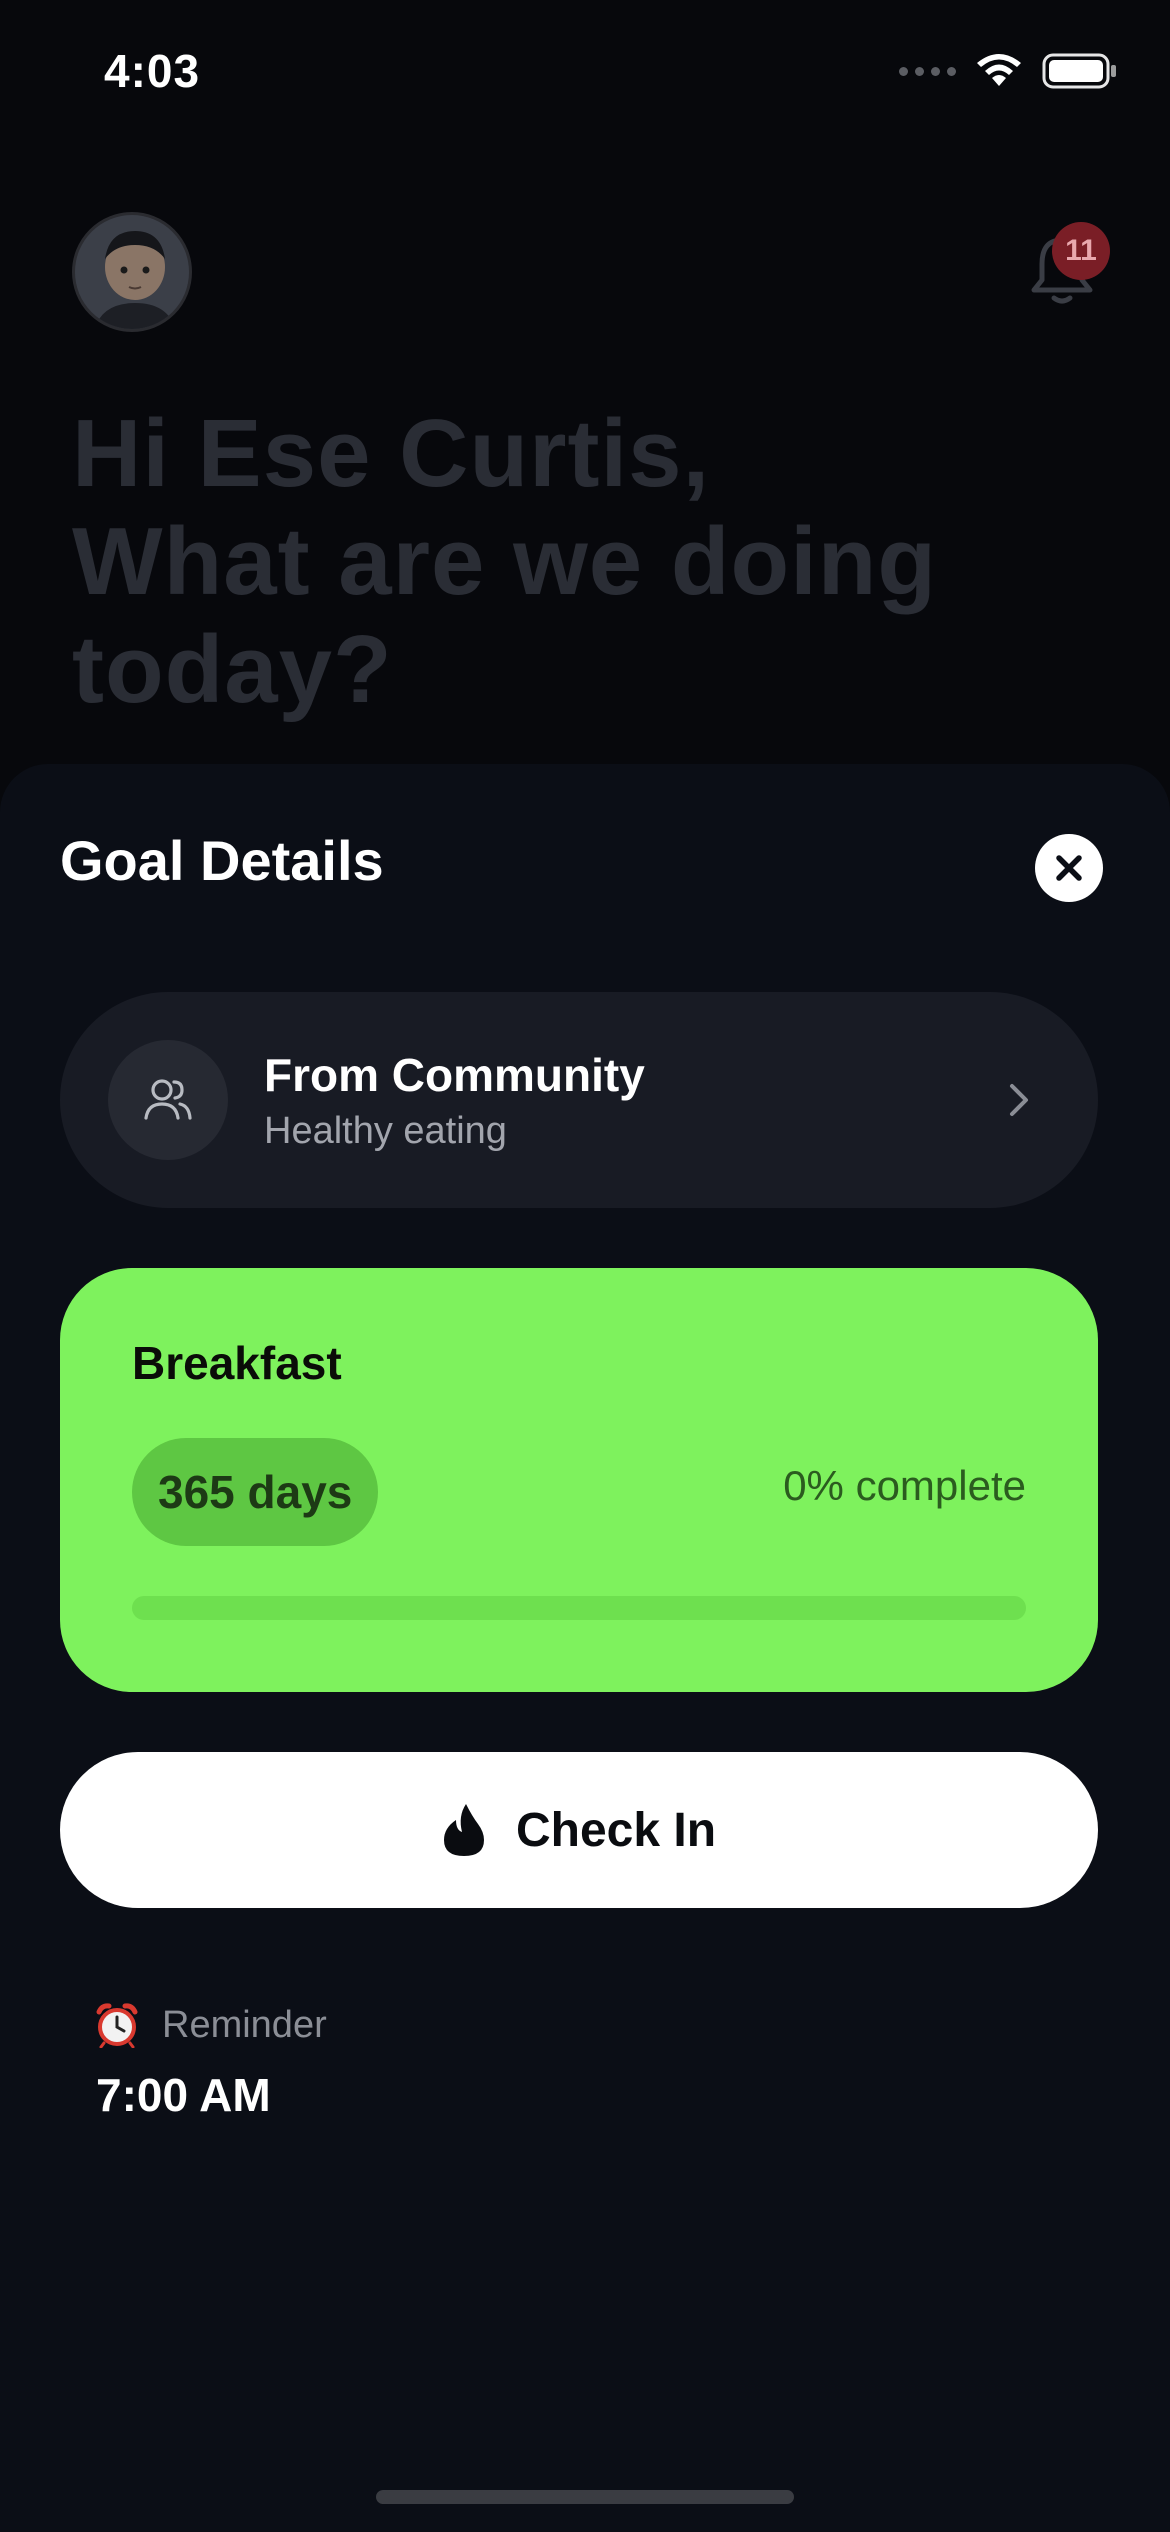  Describe the element at coordinates (1079, 71) in the screenshot. I see `battery-icon` at that location.